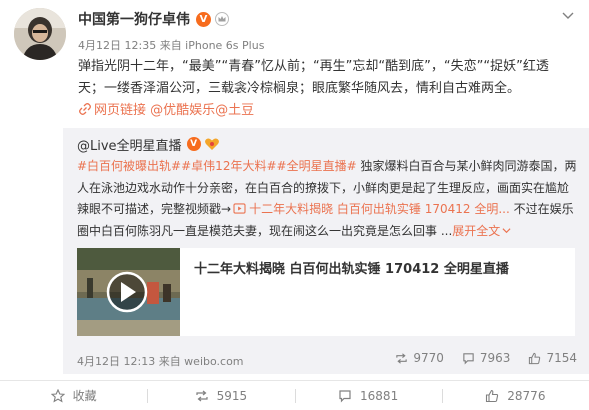 This screenshot has width=589, height=410. Describe the element at coordinates (379, 395) in the screenshot. I see `comment-count: 16881` at that location.